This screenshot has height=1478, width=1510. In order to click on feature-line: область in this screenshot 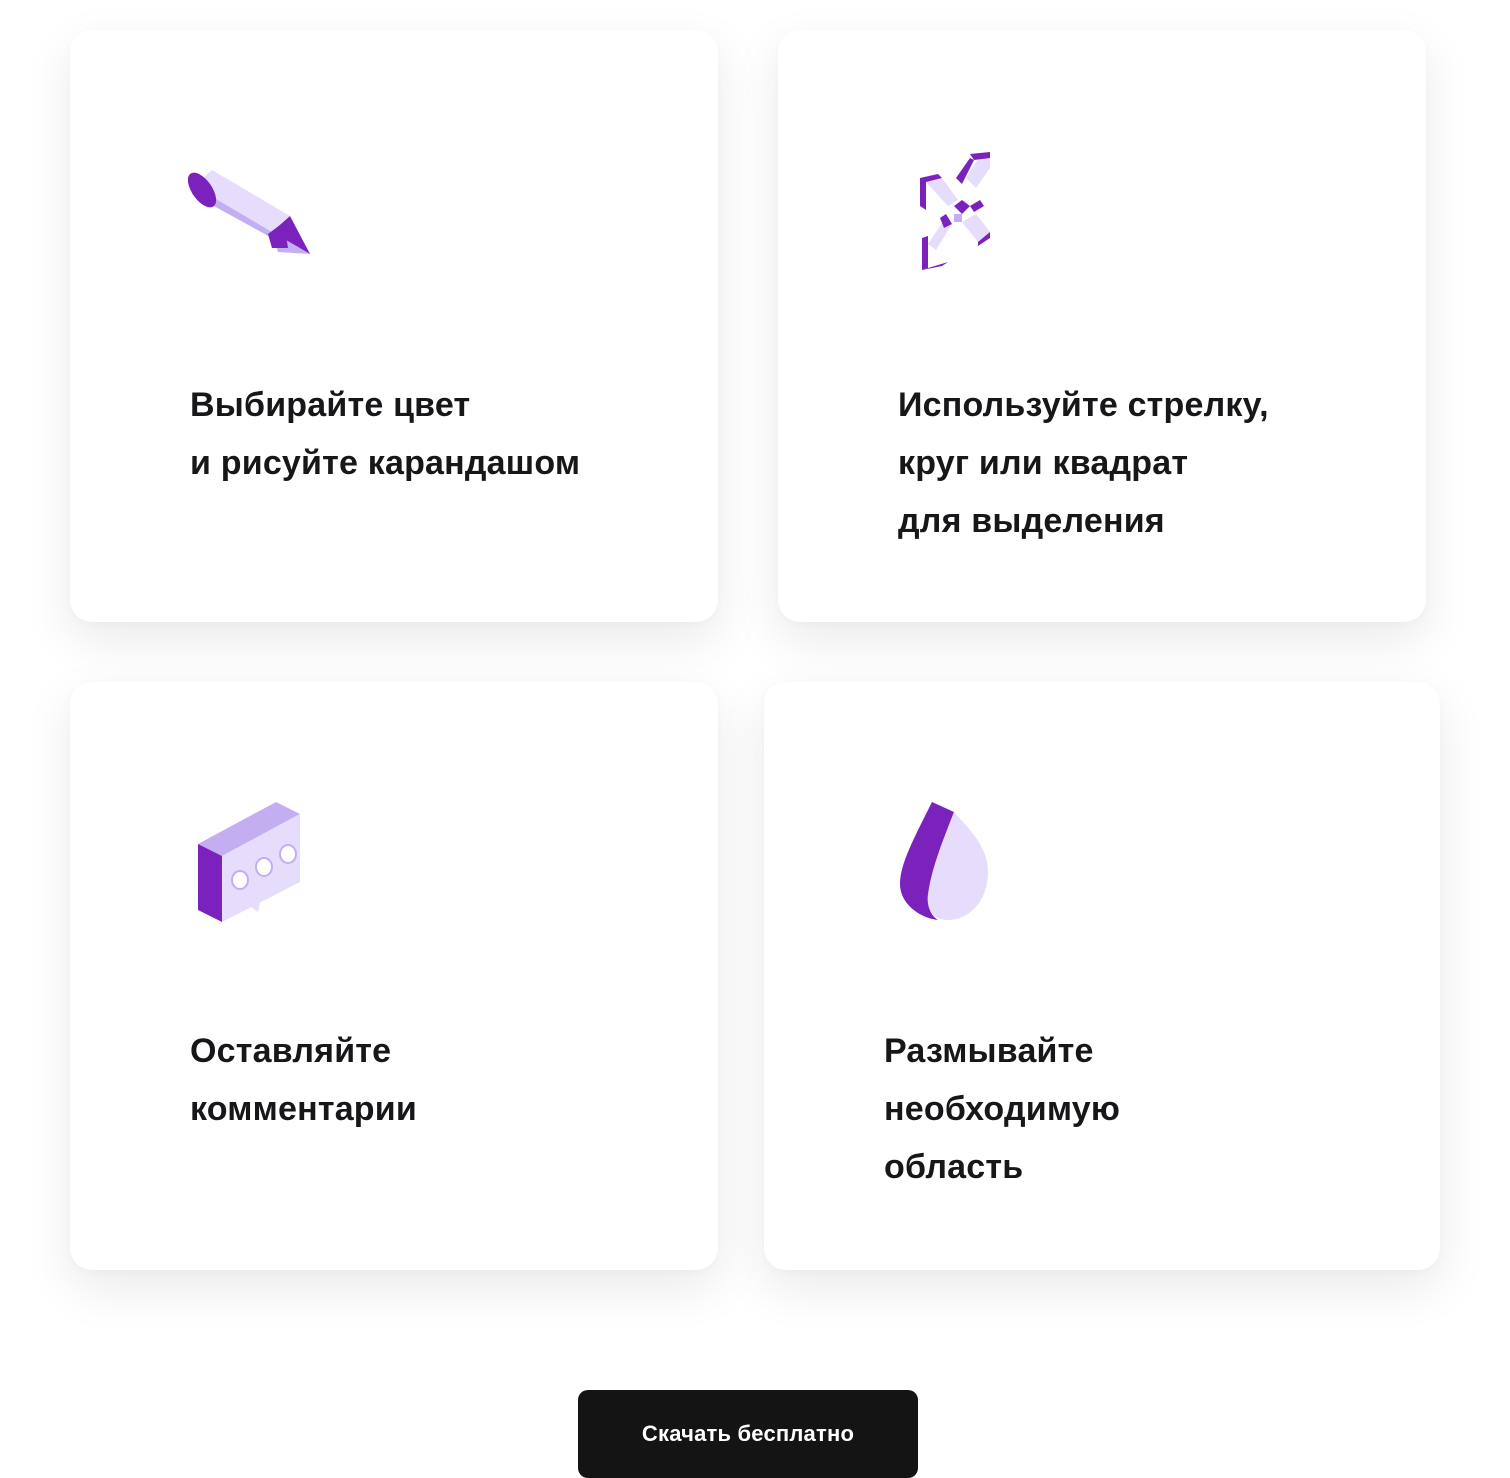, I will do `click(954, 1167)`.